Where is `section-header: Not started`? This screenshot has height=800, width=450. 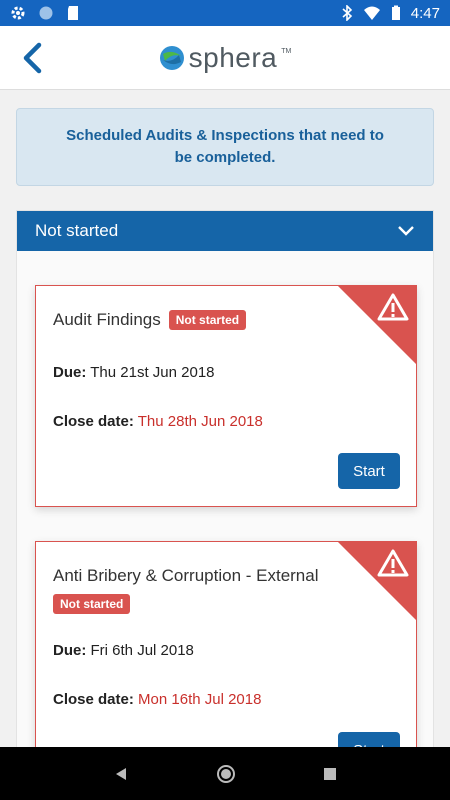
section-header: Not started is located at coordinates (225, 231).